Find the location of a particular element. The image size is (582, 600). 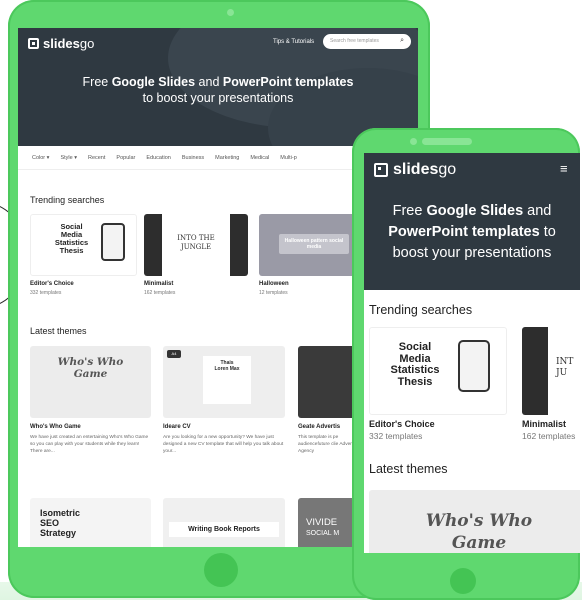

trending-name: Halloween is located at coordinates (274, 284).